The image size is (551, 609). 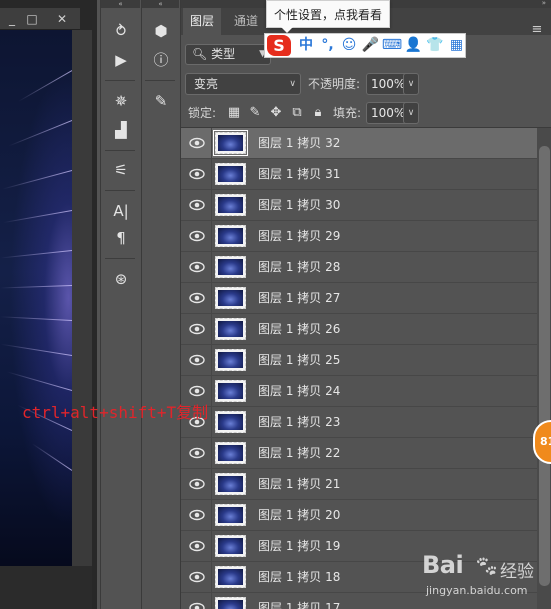 What do you see at coordinates (411, 84) in the screenshot?
I see `opacity-dropdown-button: ∨` at bounding box center [411, 84].